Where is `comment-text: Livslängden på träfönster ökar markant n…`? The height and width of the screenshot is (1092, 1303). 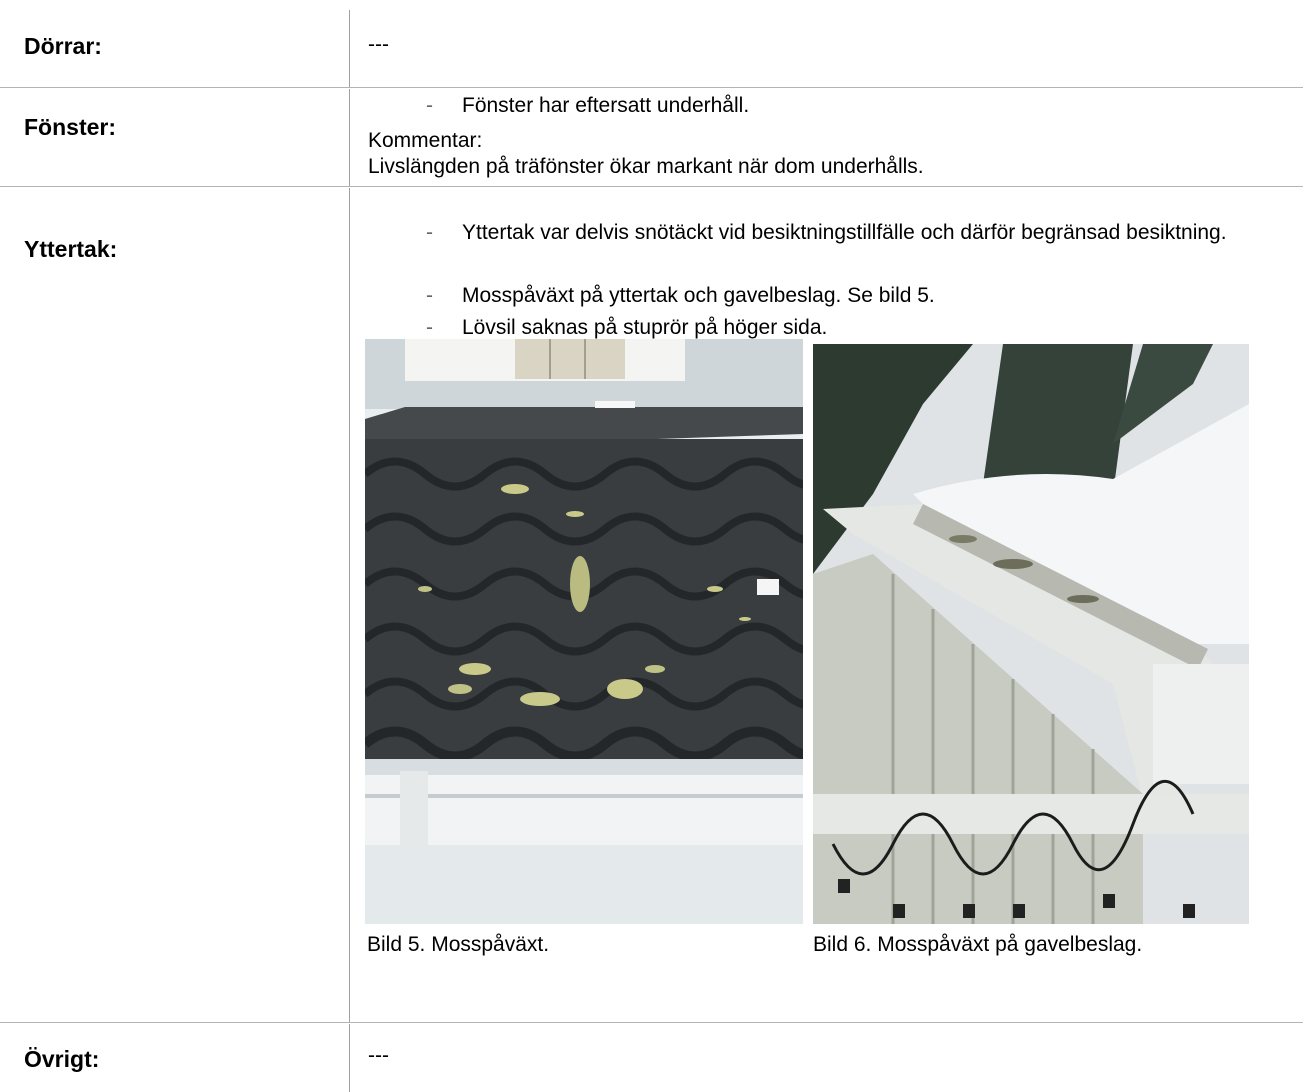
comment-text: Livslängden på träfönster ökar markant n… is located at coordinates (646, 166).